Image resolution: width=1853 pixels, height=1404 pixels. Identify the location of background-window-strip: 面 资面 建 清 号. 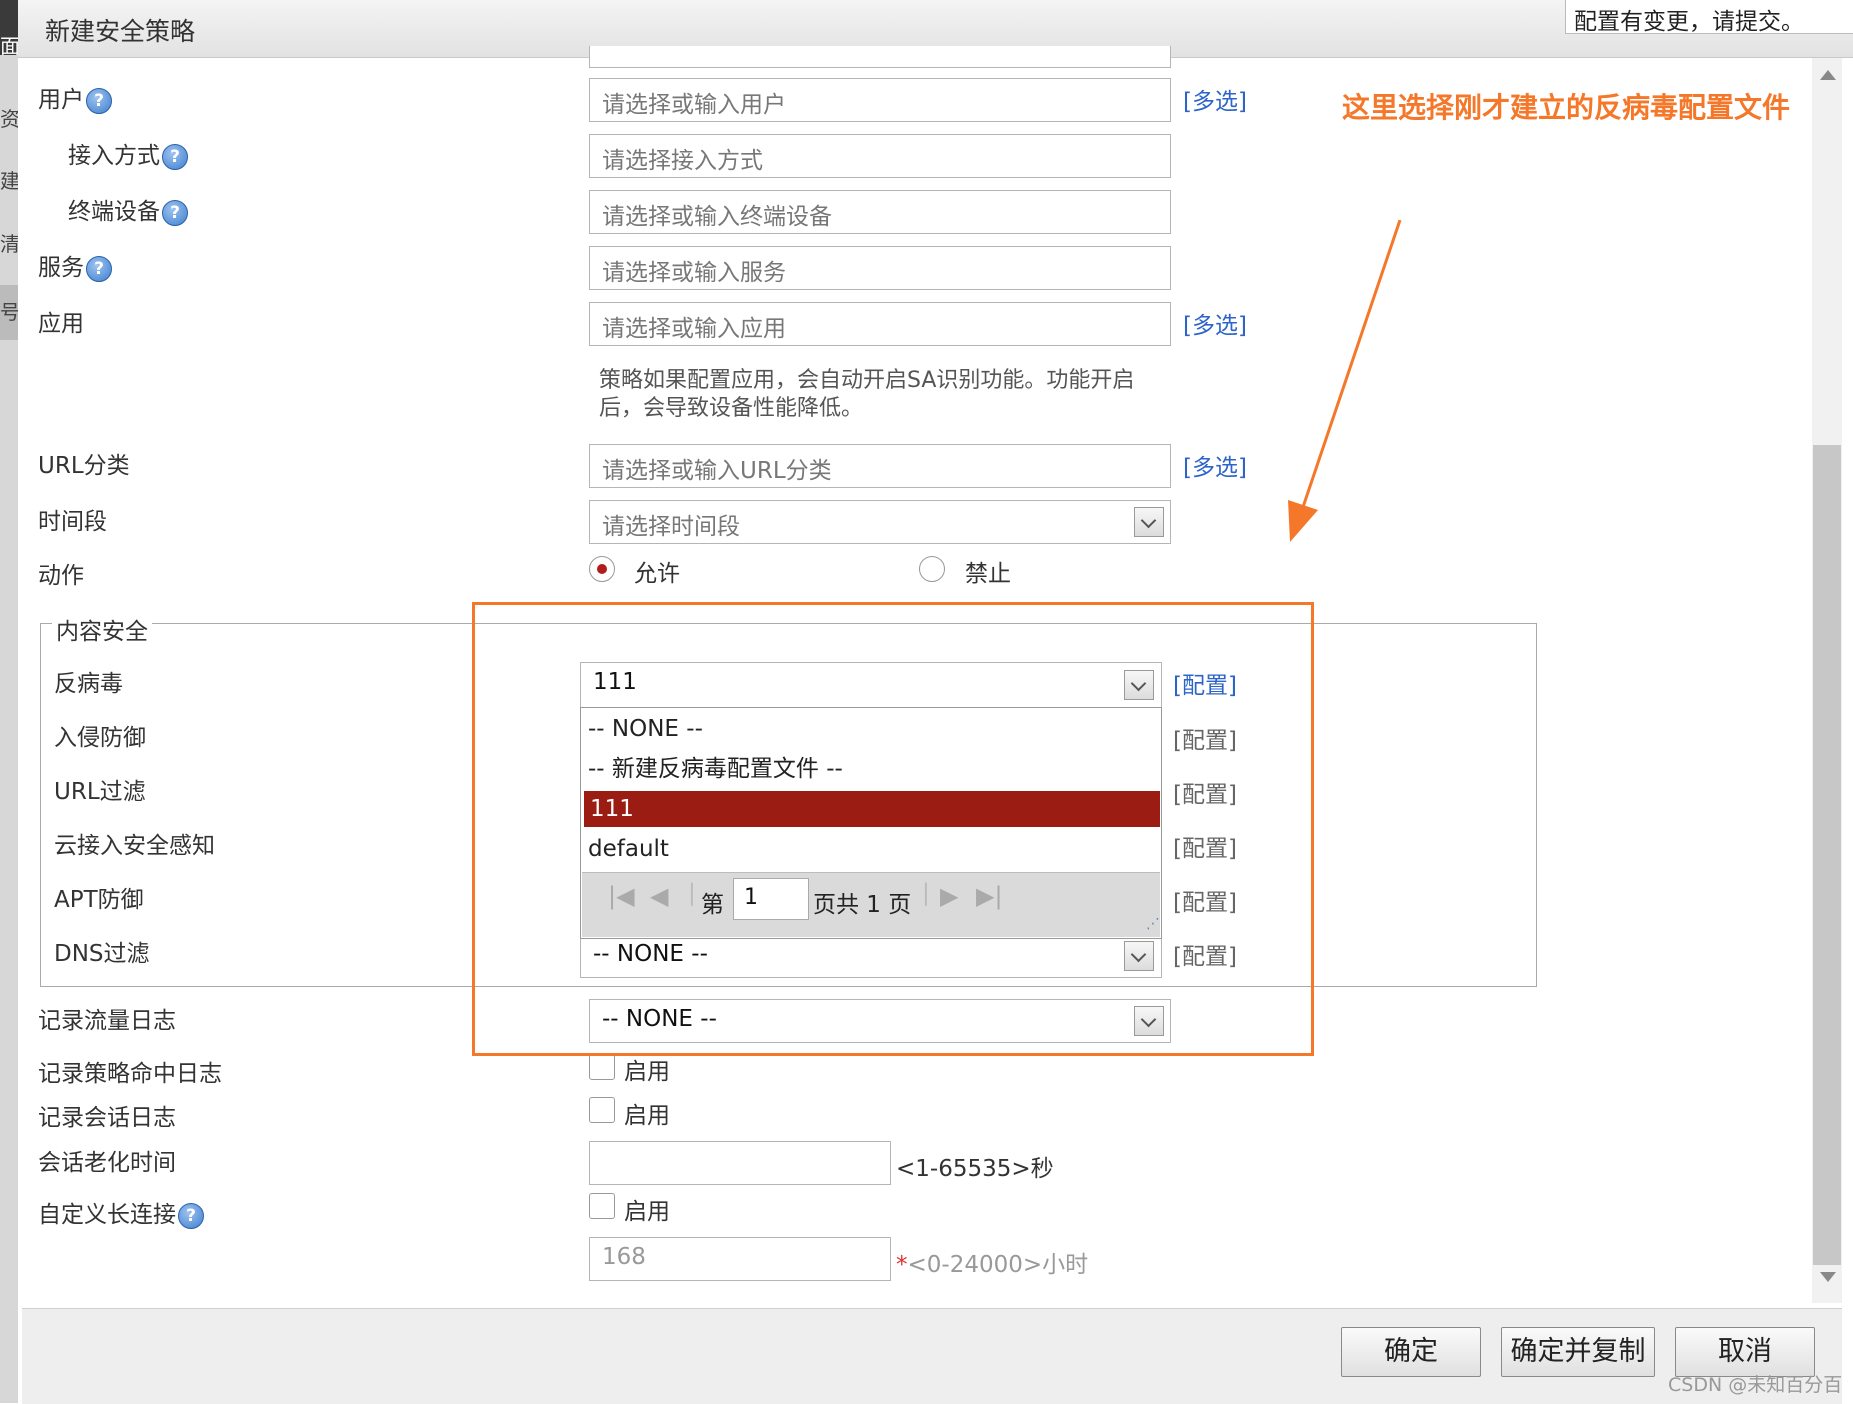
(9, 701).